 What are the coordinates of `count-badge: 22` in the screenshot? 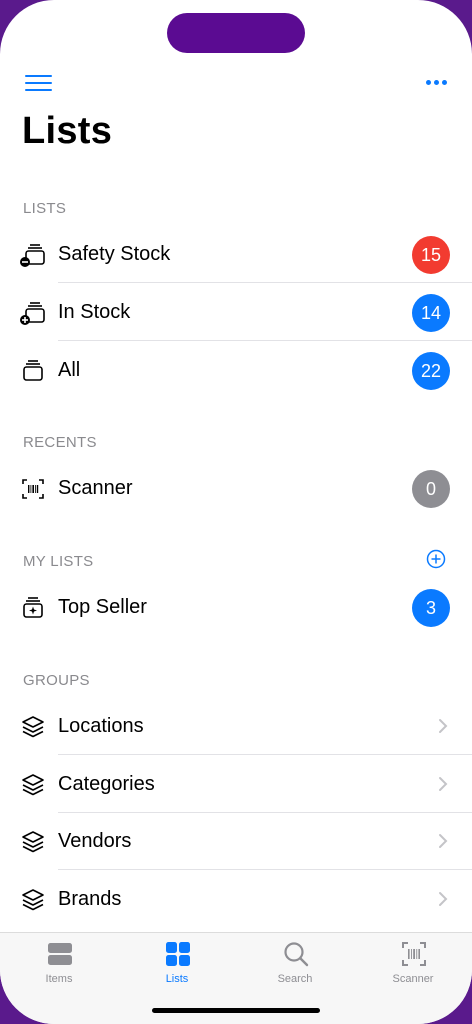 It's located at (431, 371).